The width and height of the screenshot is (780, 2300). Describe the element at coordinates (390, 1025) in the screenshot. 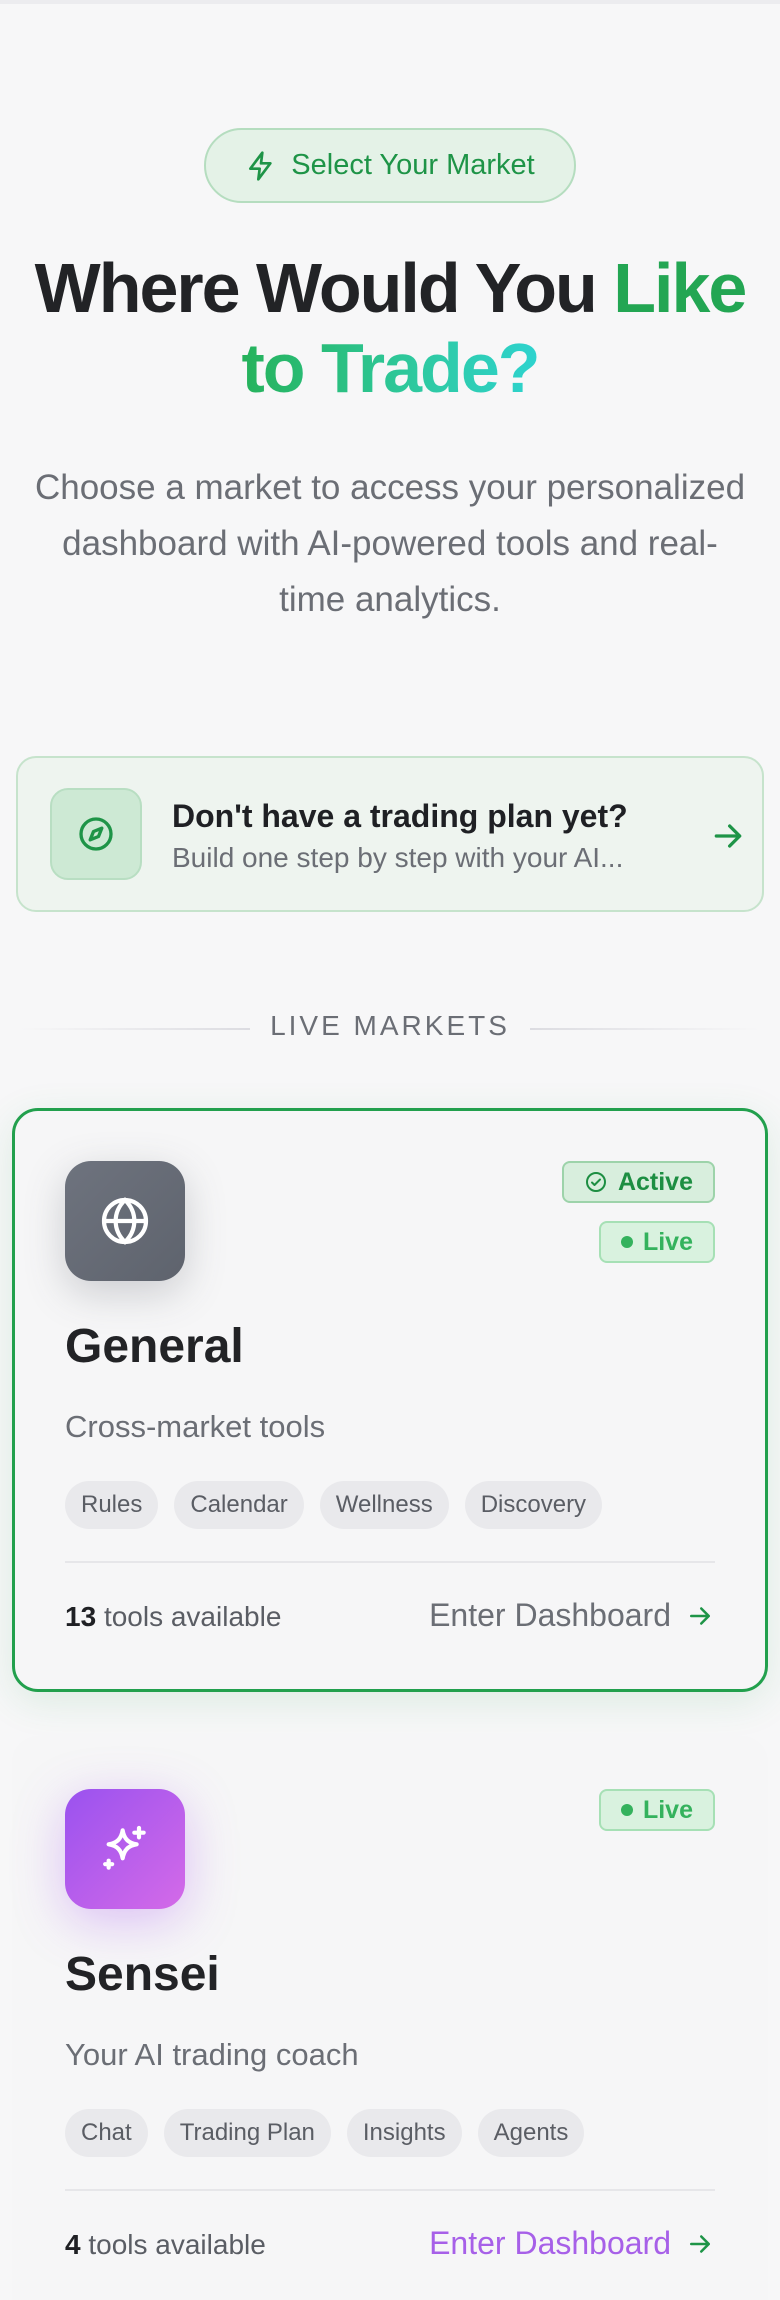

I see `live-markets-label: LIVE MARKETS` at that location.